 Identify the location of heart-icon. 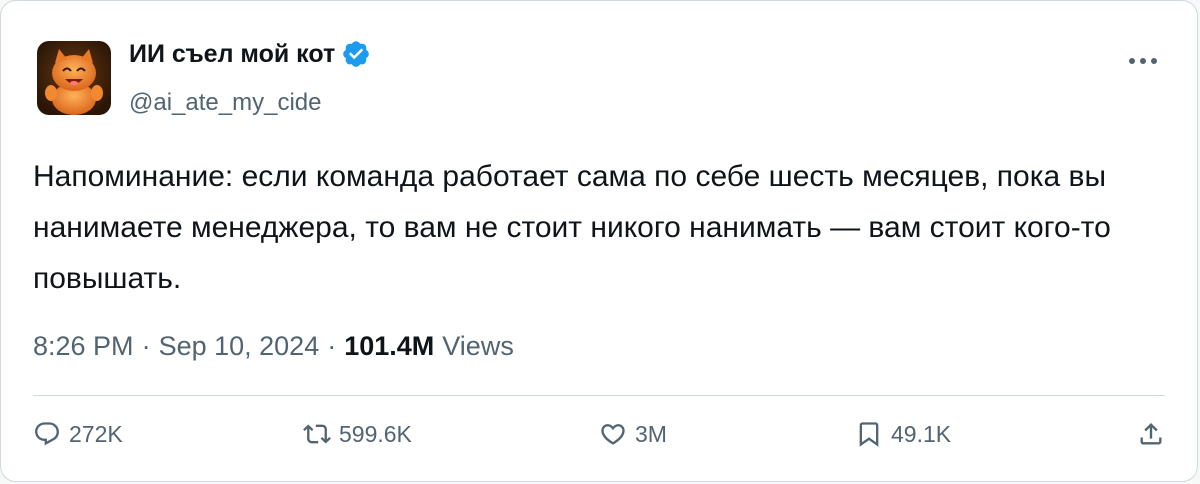
(613, 434).